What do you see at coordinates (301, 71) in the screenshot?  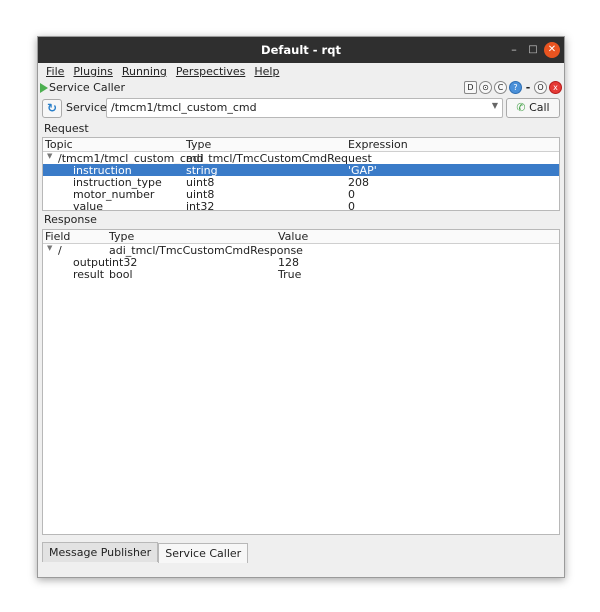 I see `menu-bar: File Plugins Running Perspectives Help` at bounding box center [301, 71].